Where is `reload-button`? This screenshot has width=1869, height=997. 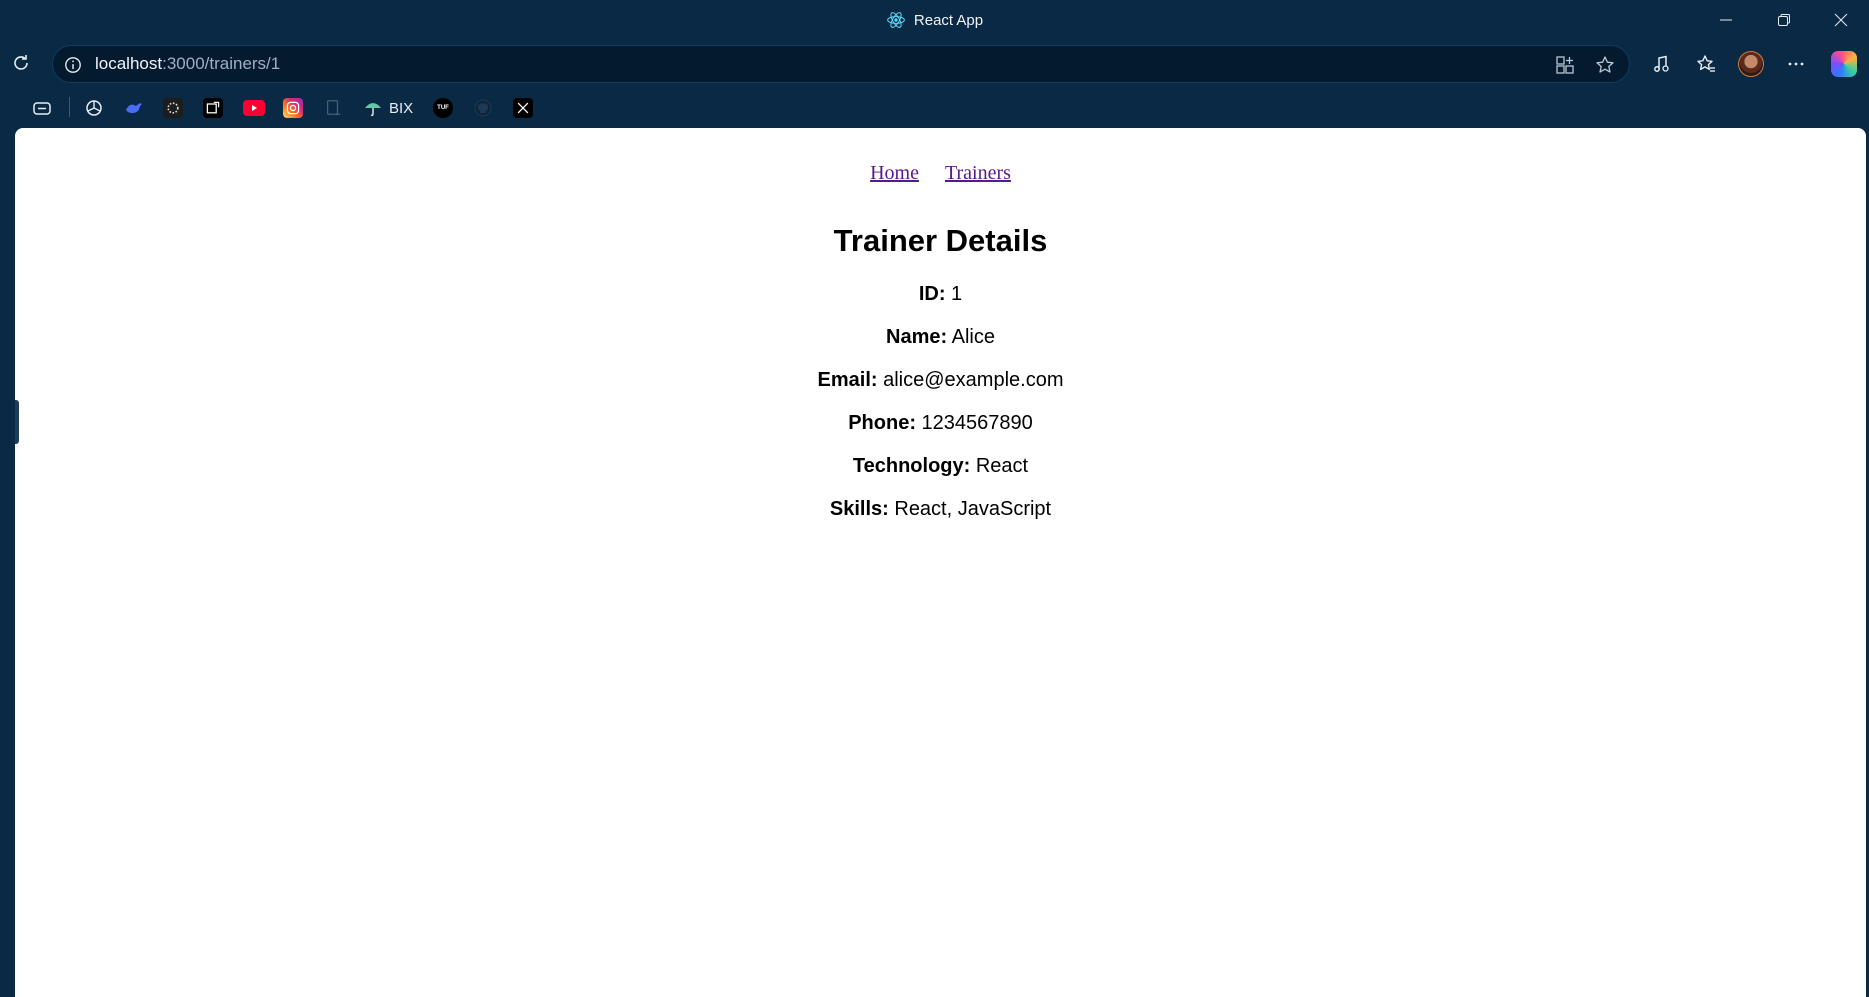
reload-button is located at coordinates (21, 63).